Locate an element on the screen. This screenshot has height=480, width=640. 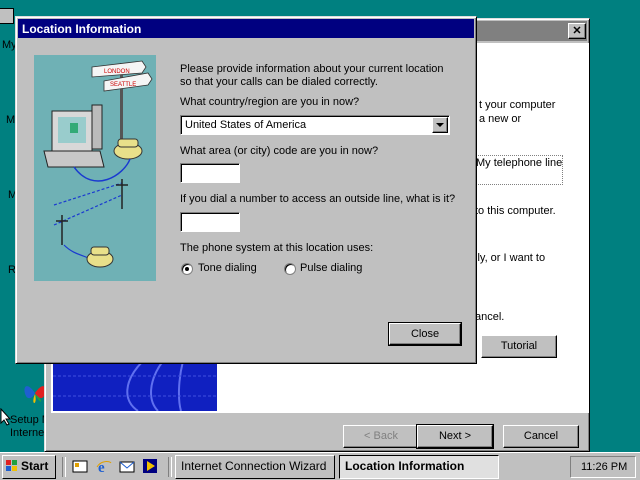
system-tray: 11:26 PM is located at coordinates (603, 467).